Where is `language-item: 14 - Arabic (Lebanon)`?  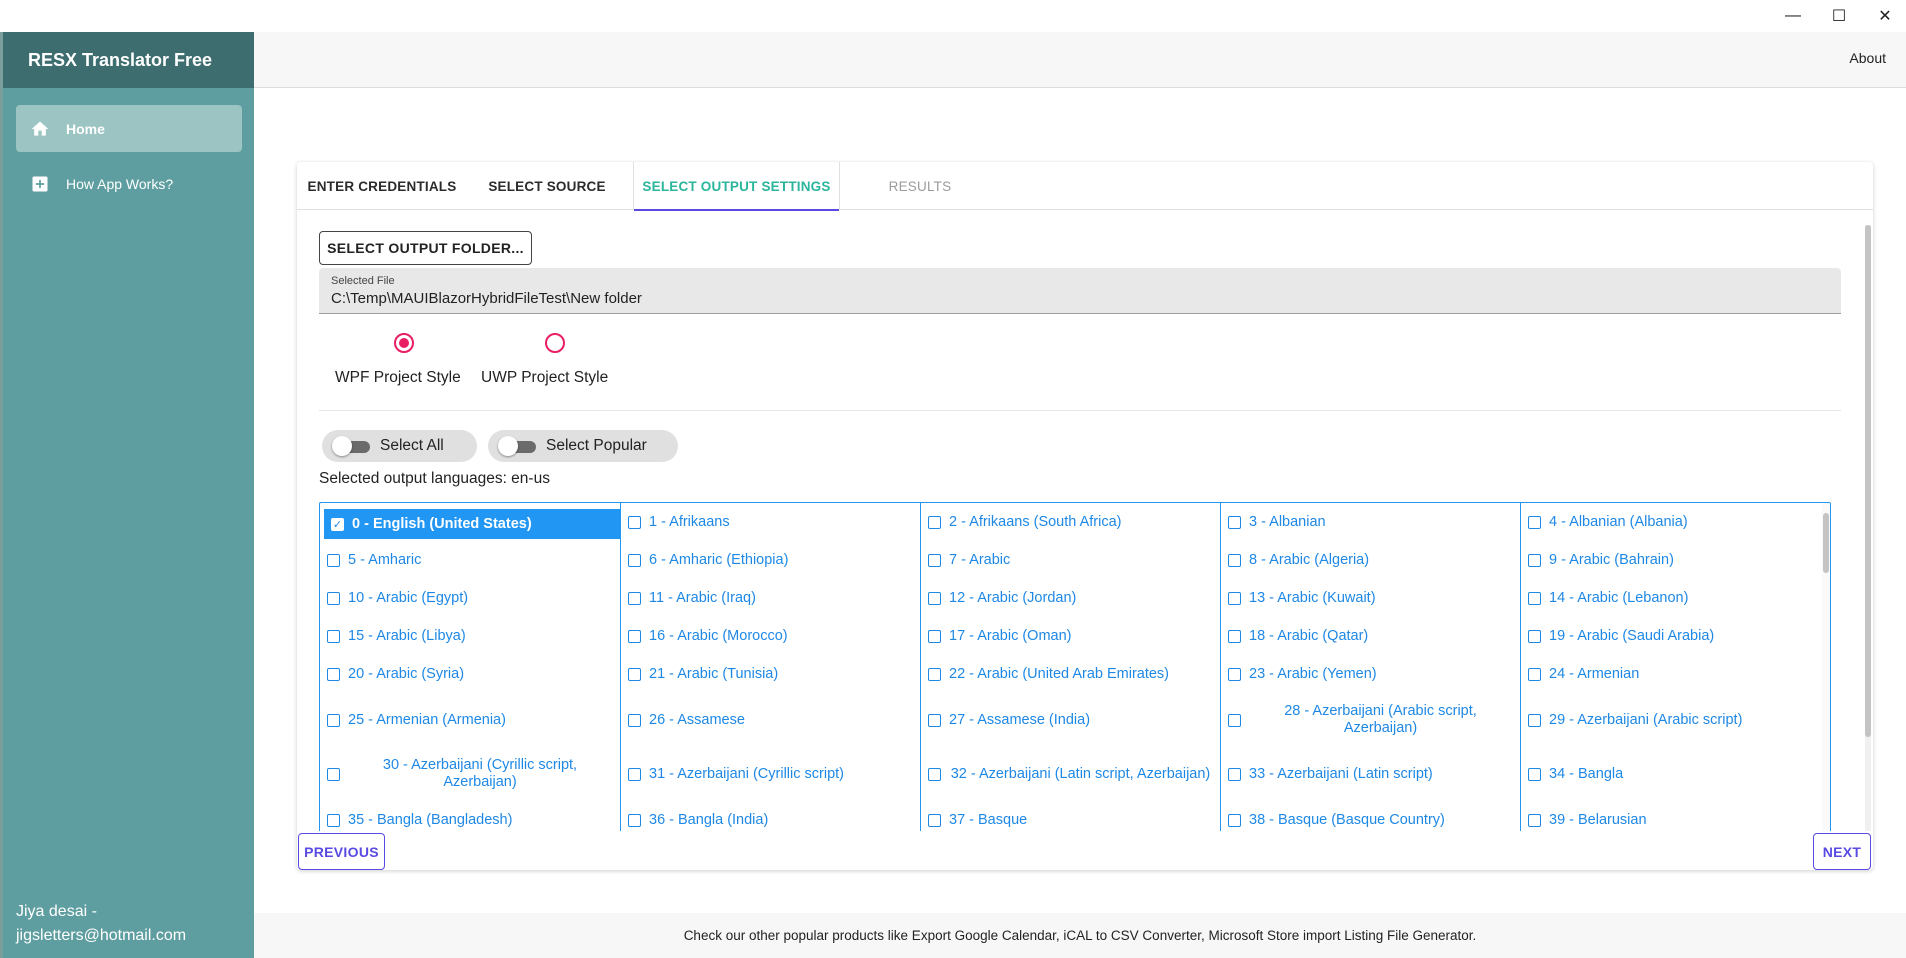
language-item: 14 - Arabic (Lebanon) is located at coordinates (1670, 598).